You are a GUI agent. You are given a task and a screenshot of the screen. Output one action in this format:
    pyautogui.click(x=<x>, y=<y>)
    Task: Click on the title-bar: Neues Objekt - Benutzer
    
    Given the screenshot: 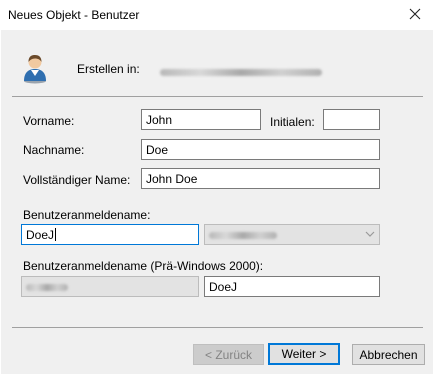 What is the action you would take?
    pyautogui.click(x=217, y=15)
    